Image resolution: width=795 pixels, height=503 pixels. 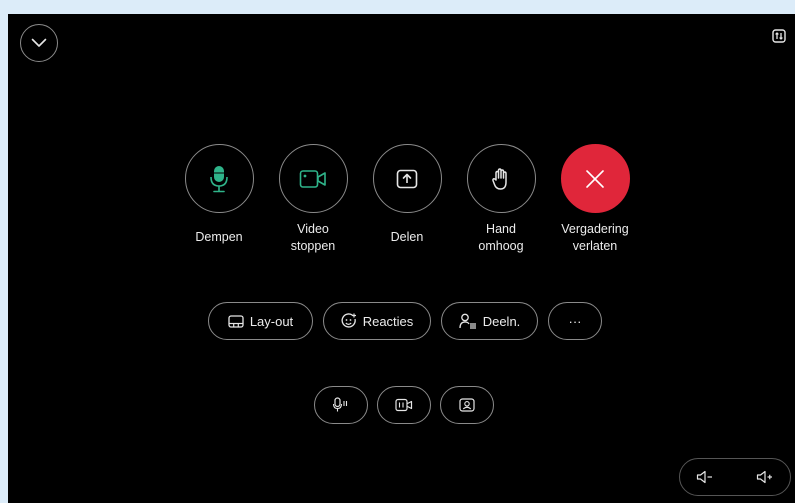 I want to click on microphone-settings-button, so click(x=341, y=405).